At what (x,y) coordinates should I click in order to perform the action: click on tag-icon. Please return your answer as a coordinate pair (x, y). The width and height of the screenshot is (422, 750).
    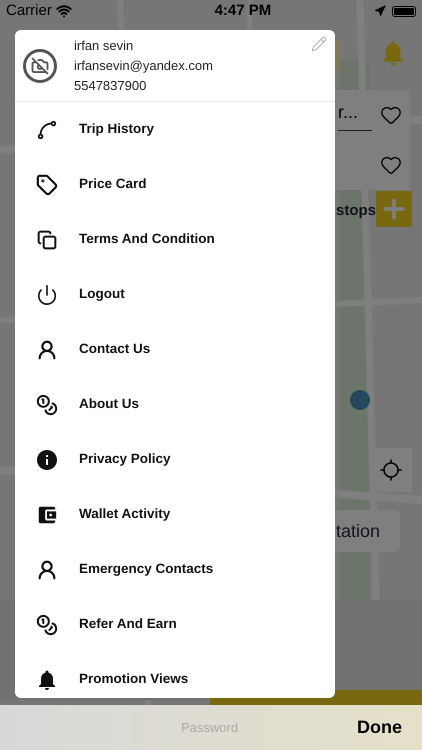
    Looking at the image, I should click on (47, 185).